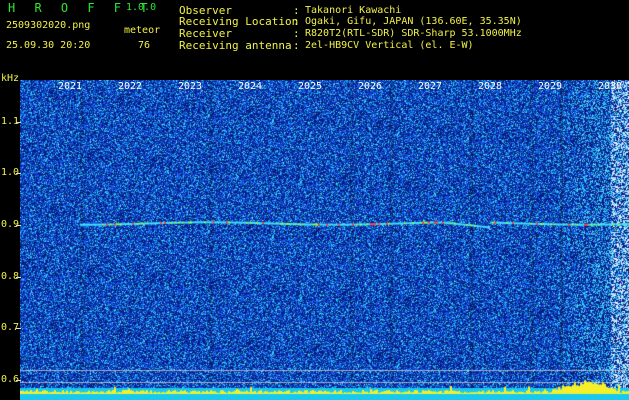 This screenshot has height=400, width=629. I want to click on x-tick-label: 2022, so click(130, 86).